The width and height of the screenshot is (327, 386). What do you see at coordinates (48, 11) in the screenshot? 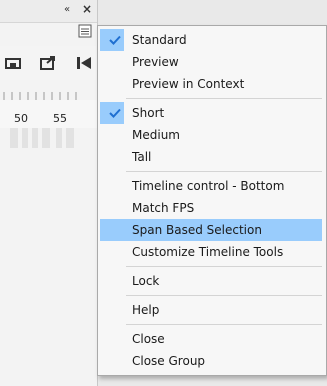
I see `panel-title-bar: « ×` at bounding box center [48, 11].